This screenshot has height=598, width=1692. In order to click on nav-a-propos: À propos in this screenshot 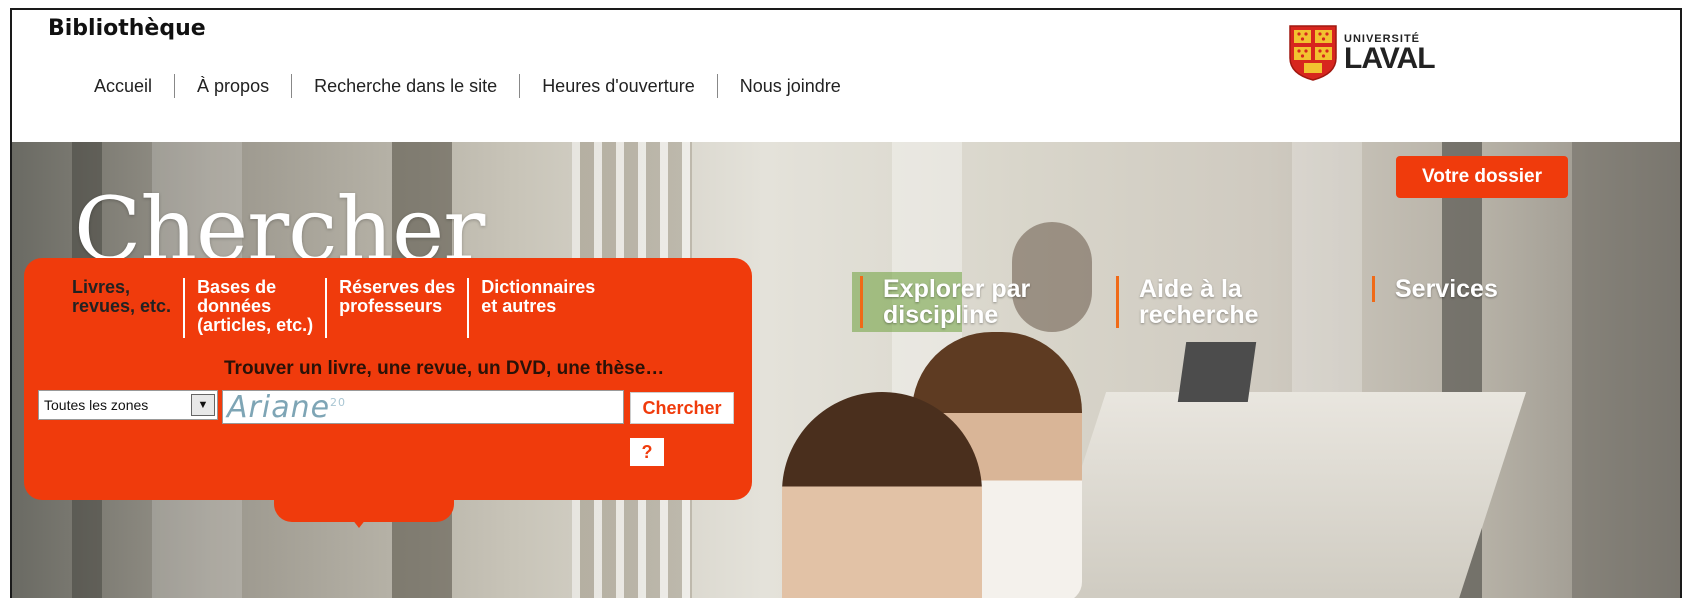, I will do `click(233, 86)`.